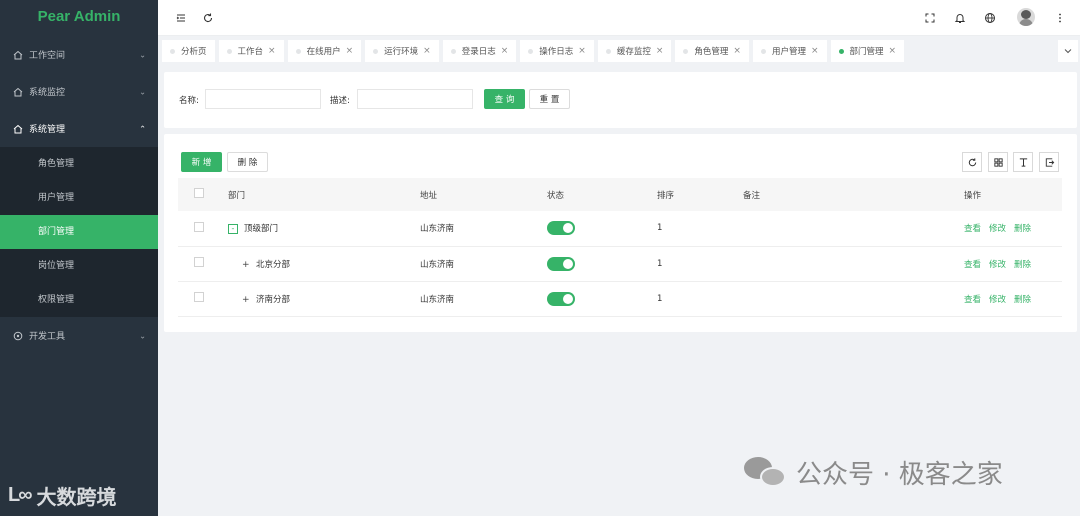  I want to click on sidebar-item-departments: 部门管理, so click(79, 232).